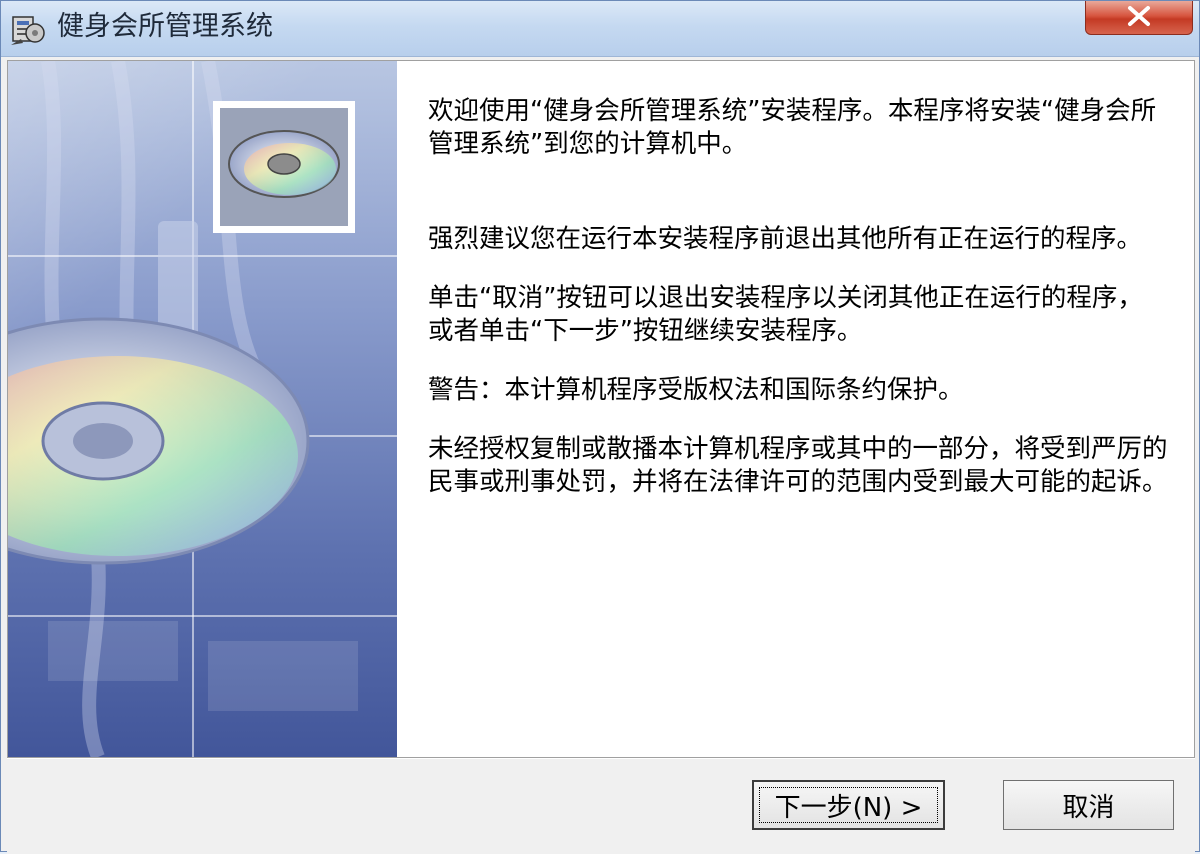 The image size is (1200, 854). Describe the element at coordinates (1088, 805) in the screenshot. I see `cancel-button: 取消` at that location.